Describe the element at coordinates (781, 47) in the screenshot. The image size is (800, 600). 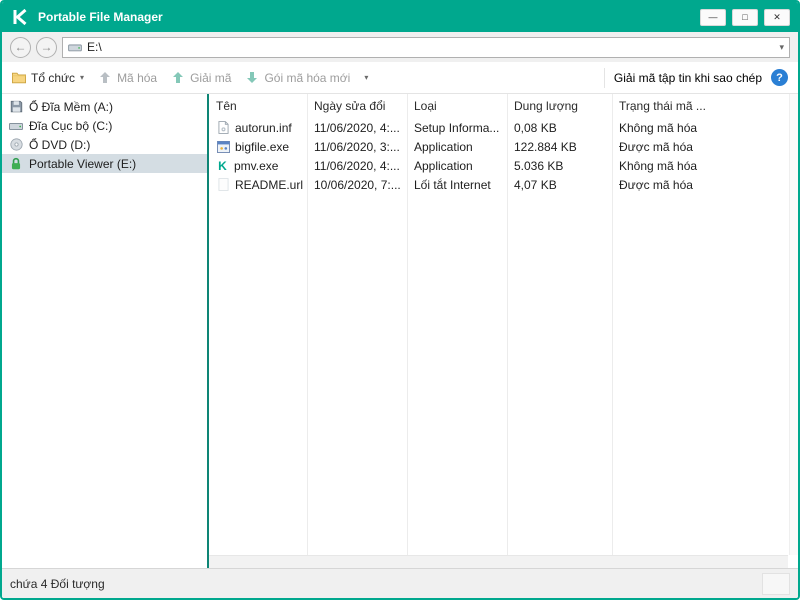
I see `address-dropdown-icon: ▾` at that location.